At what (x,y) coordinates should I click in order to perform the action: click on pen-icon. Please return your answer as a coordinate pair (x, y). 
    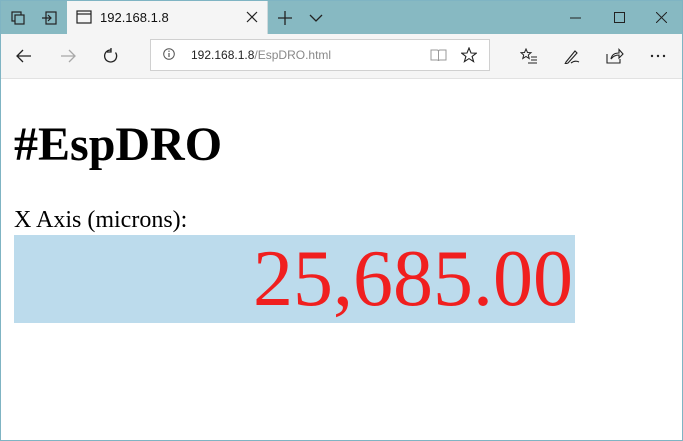
    Looking at the image, I should click on (572, 57).